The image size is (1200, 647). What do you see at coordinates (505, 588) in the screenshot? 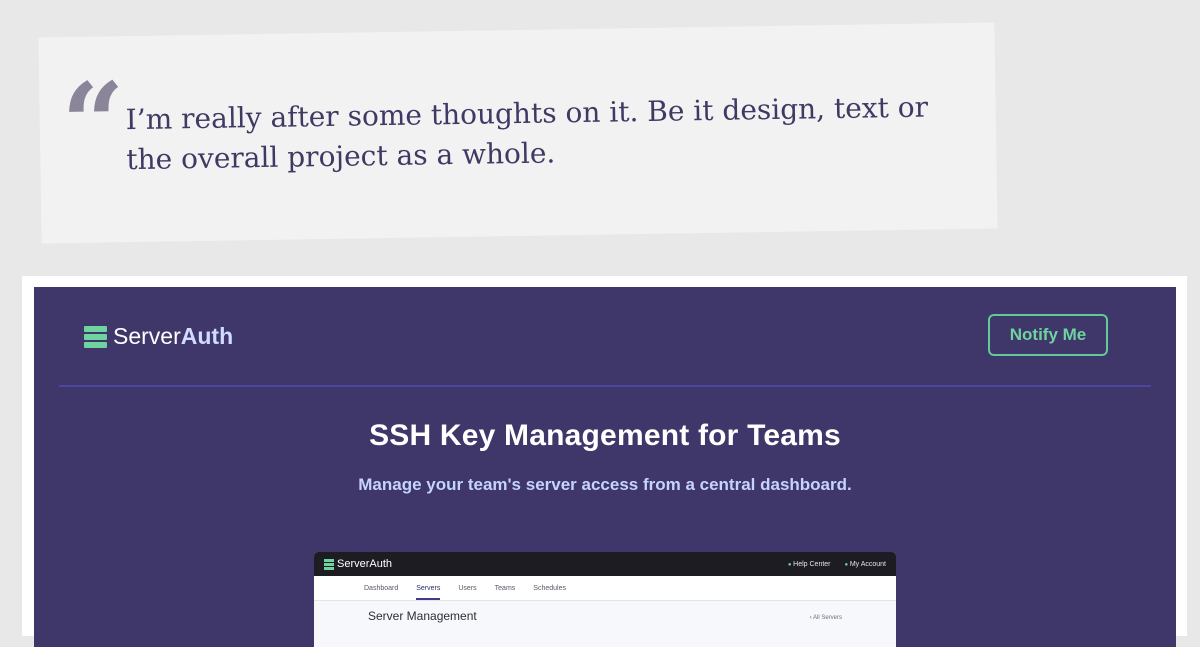
I see `preview-tab-teams: Teams` at bounding box center [505, 588].